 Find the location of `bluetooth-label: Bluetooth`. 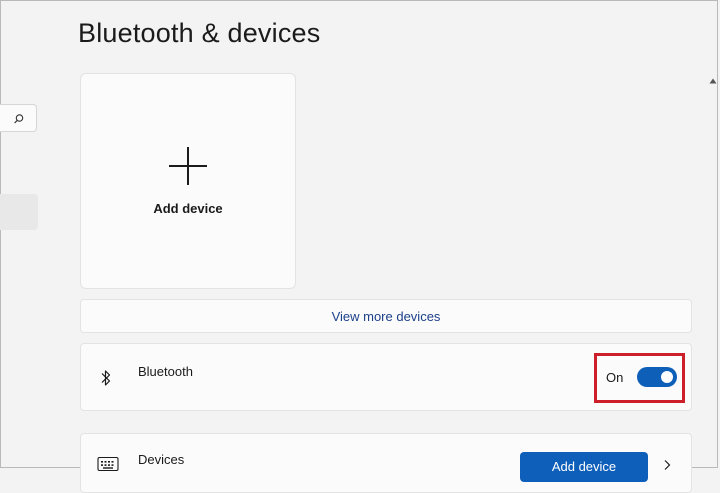

bluetooth-label: Bluetooth is located at coordinates (165, 371).